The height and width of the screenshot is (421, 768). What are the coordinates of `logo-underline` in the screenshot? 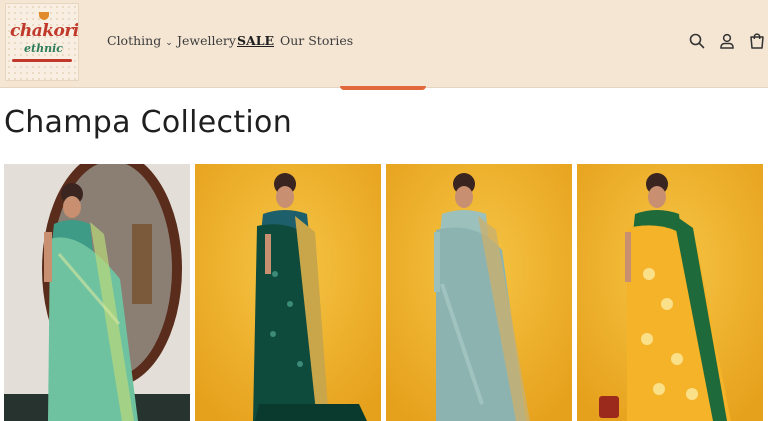 It's located at (42, 60).